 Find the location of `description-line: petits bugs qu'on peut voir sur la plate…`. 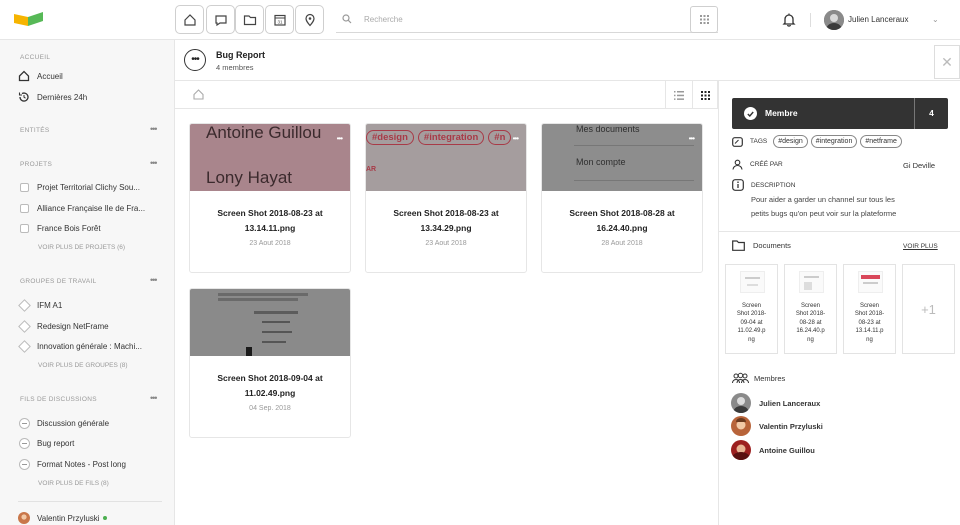

description-line: petits bugs qu'on peut voir sur la plate… is located at coordinates (824, 213).